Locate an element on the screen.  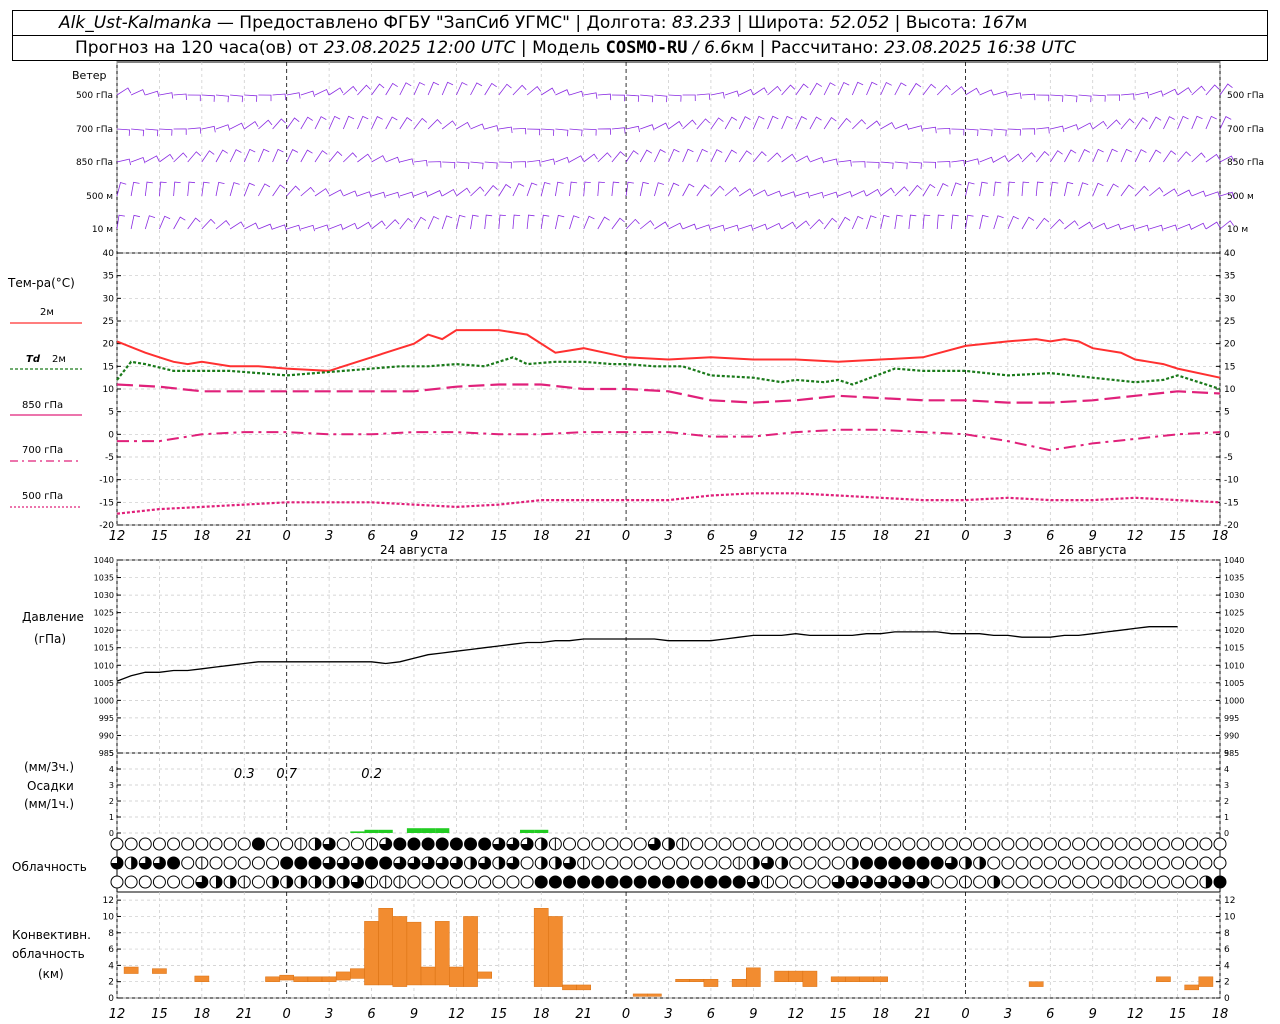
wind-level-label: 10 м is located at coordinates (102, 230).